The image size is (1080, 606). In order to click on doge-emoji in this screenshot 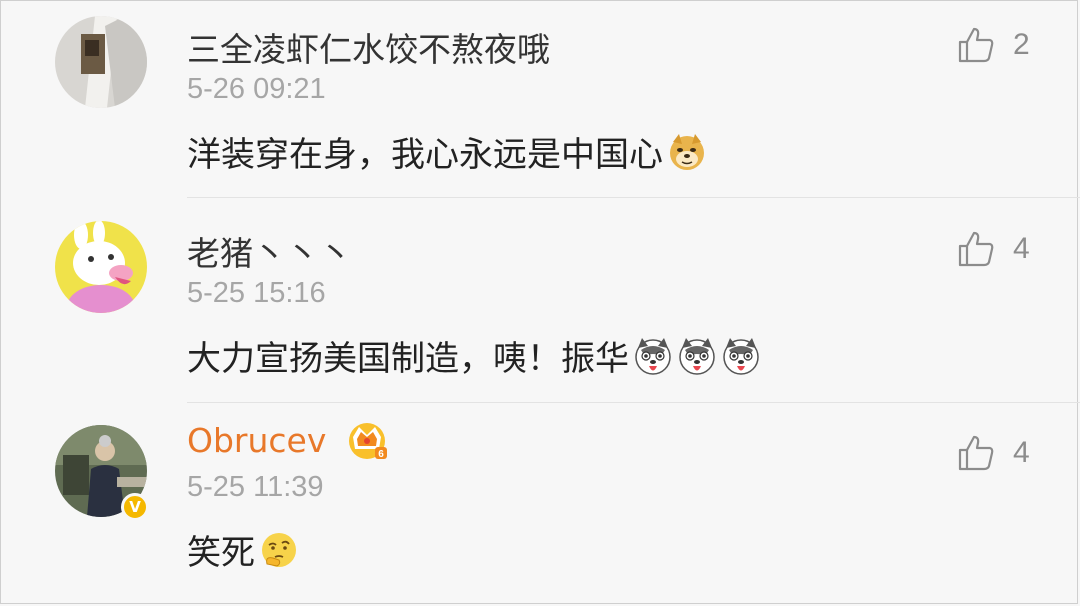, I will do `click(687, 151)`.